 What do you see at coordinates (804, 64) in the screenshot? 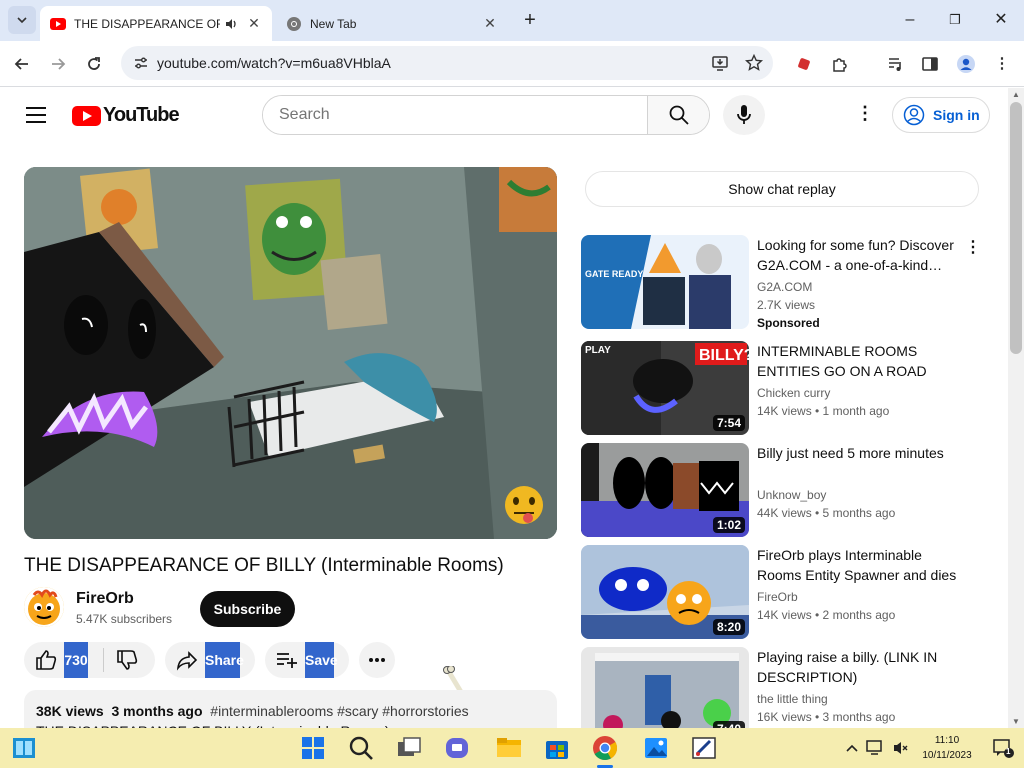
I see `extension-red-icon` at bounding box center [804, 64].